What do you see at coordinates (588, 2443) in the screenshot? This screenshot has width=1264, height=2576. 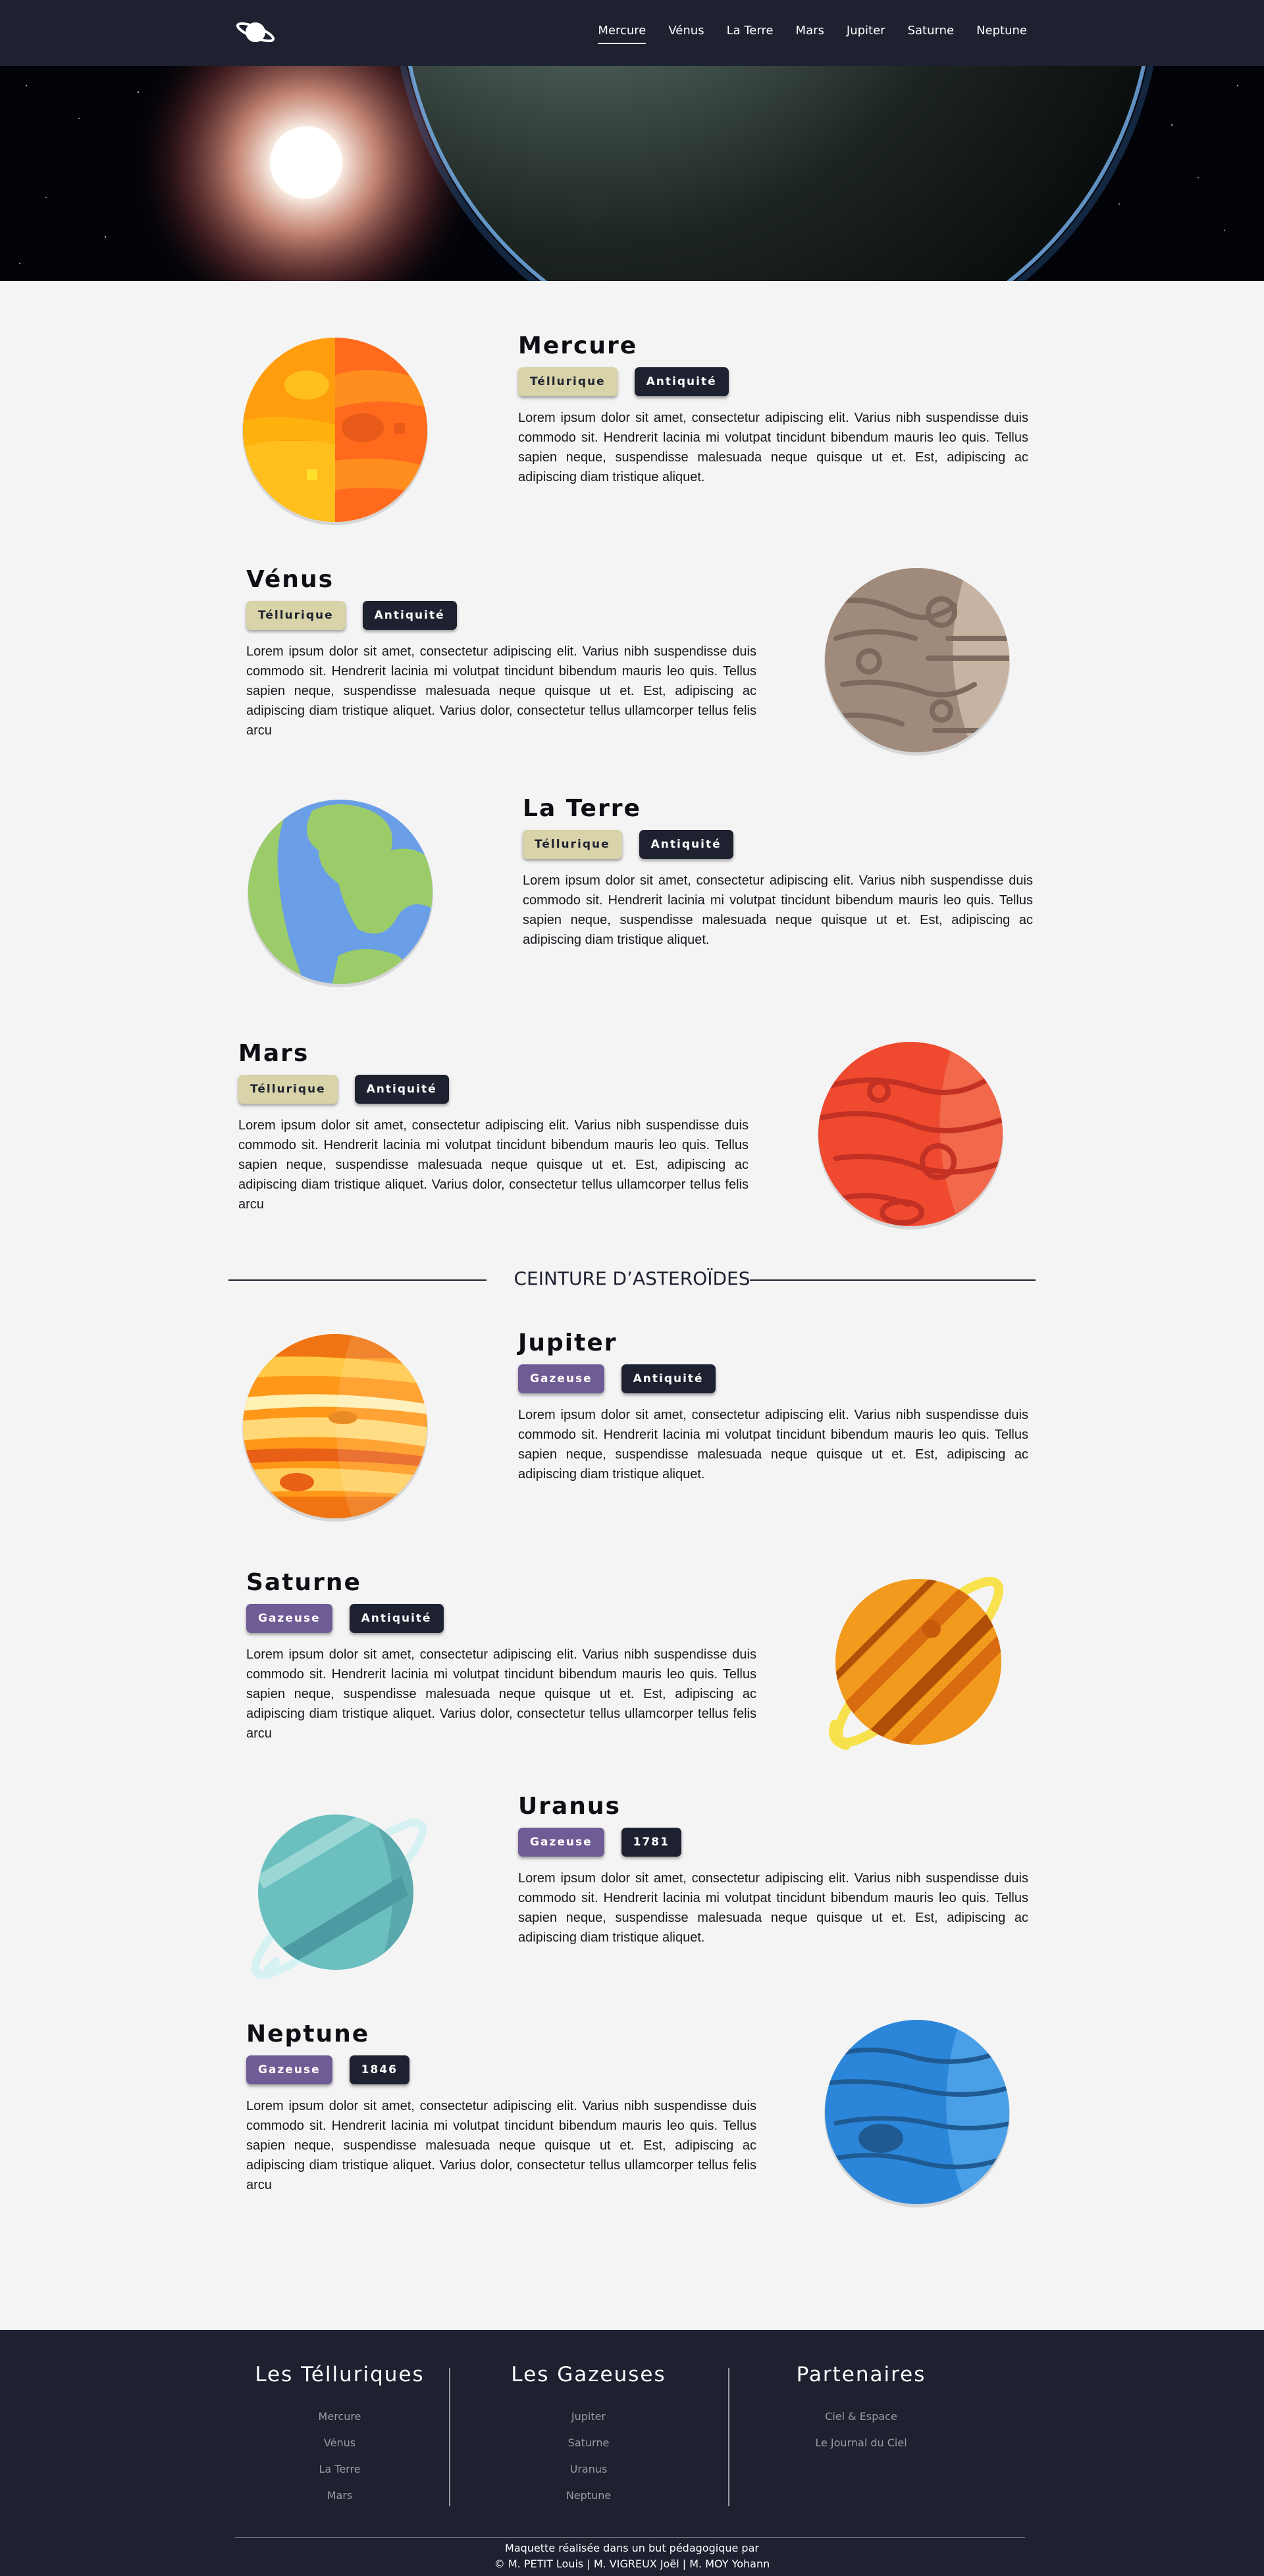 I see `footer-link-saturne: Saturne` at bounding box center [588, 2443].